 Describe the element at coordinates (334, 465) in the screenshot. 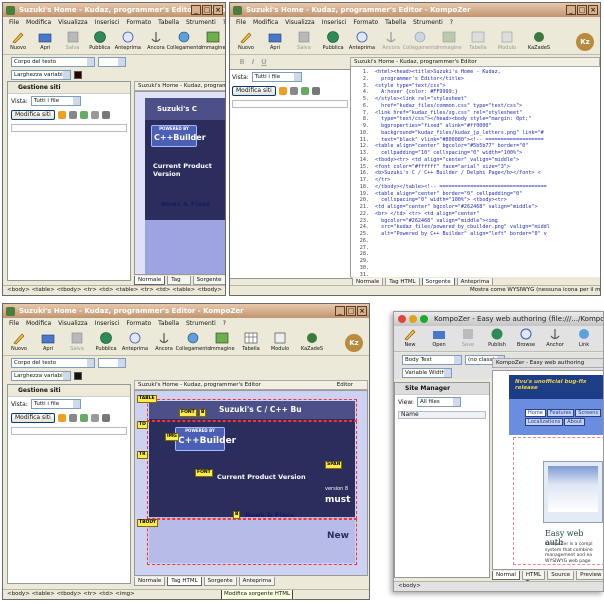

I see `tag-badge: SPAN` at that location.